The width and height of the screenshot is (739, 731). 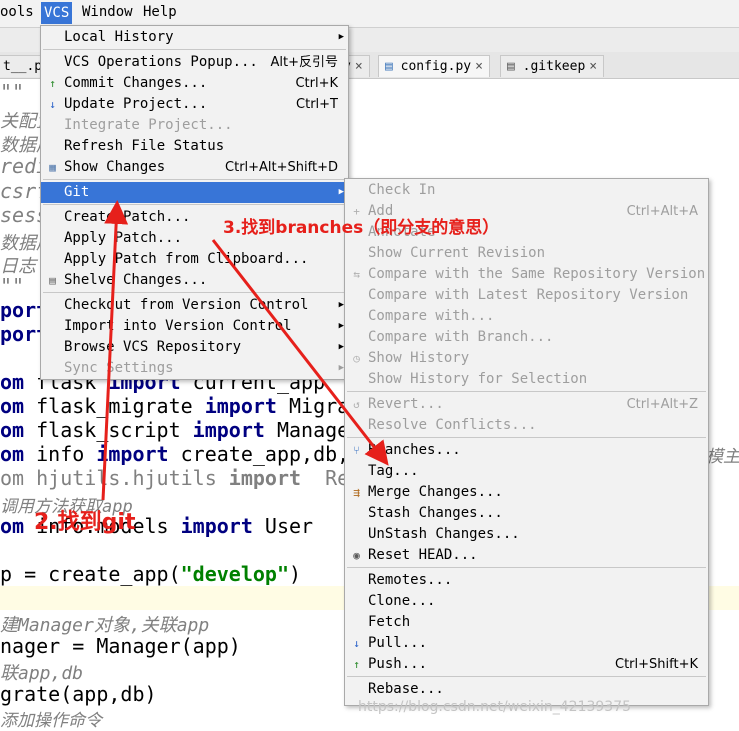 I want to click on annotation-step3: 3.找到branches（即分支的意思）, so click(x=361, y=228).